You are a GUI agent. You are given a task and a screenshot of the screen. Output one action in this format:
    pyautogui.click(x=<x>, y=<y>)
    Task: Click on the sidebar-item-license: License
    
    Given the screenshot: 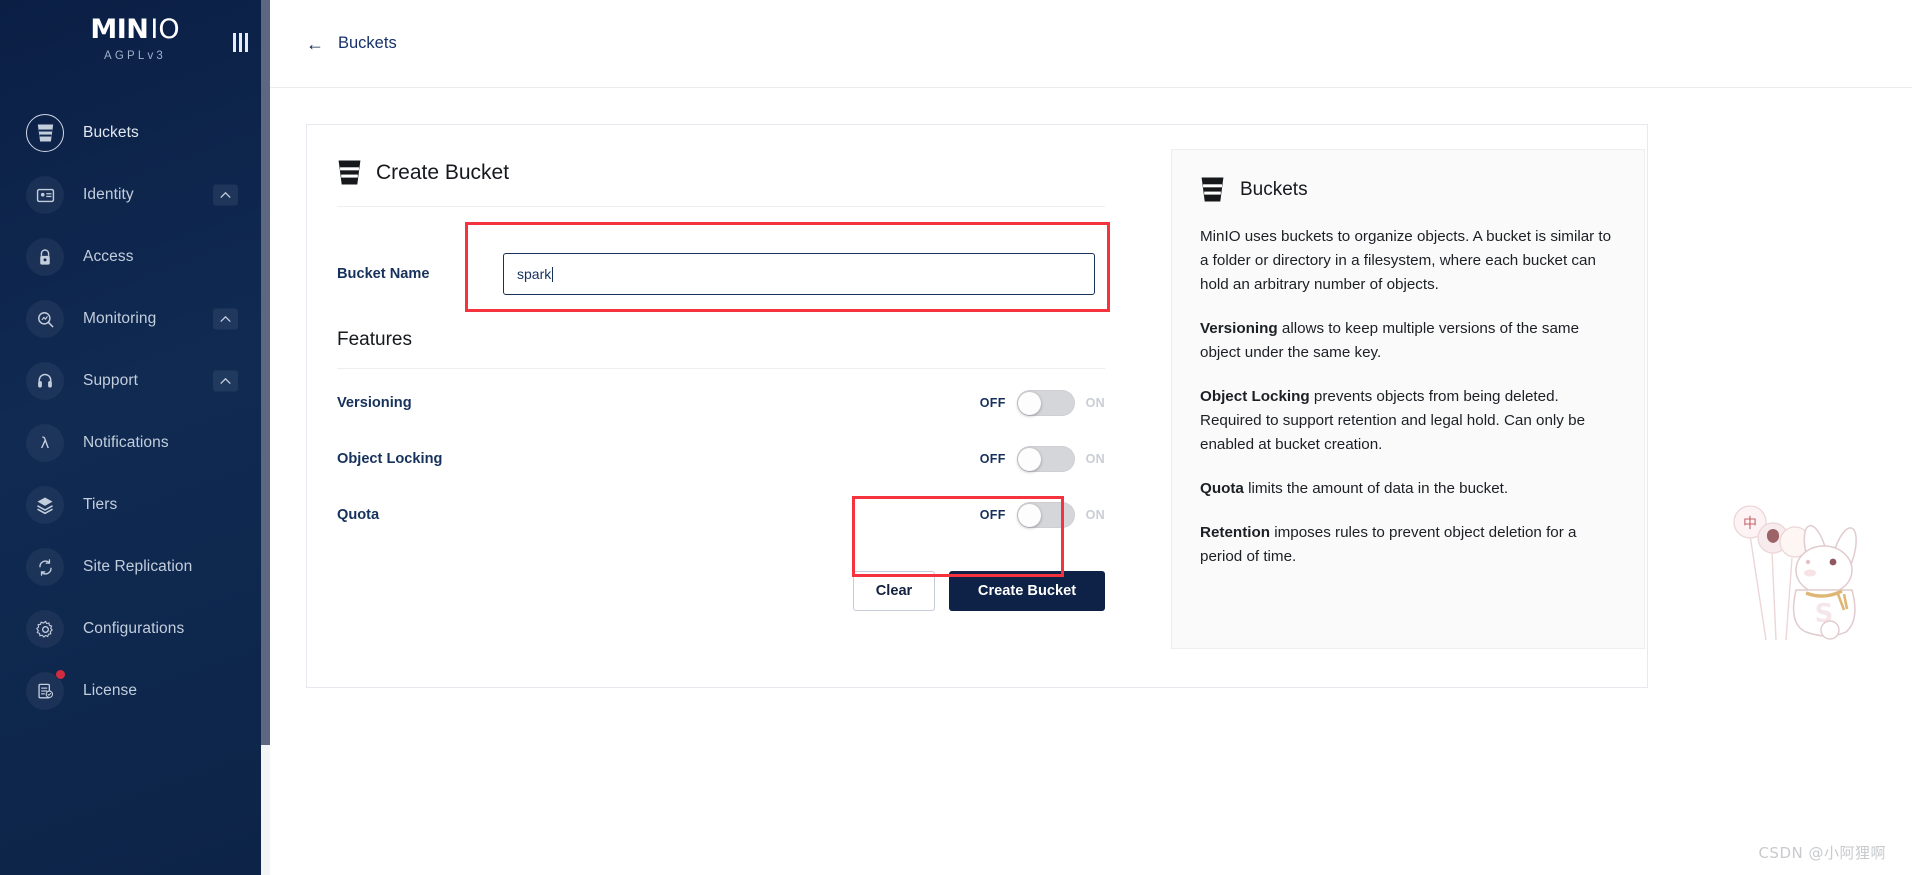 What is the action you would take?
    pyautogui.click(x=135, y=691)
    